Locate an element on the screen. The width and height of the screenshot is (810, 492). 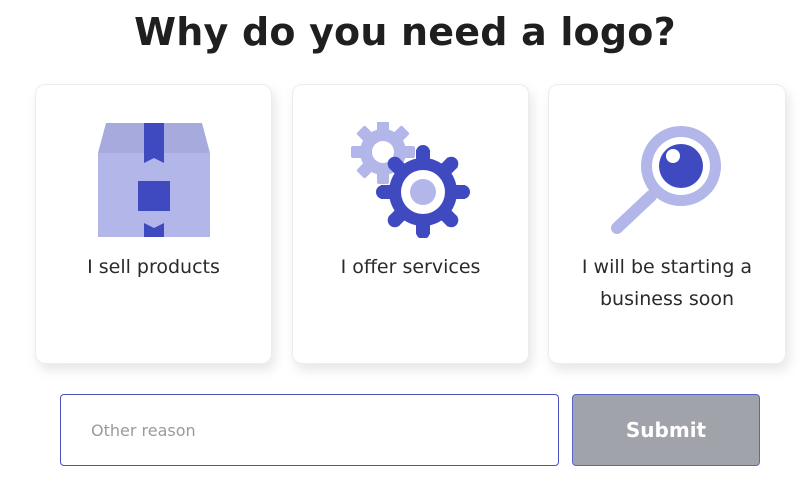
option-label: I offer services is located at coordinates (410, 267).